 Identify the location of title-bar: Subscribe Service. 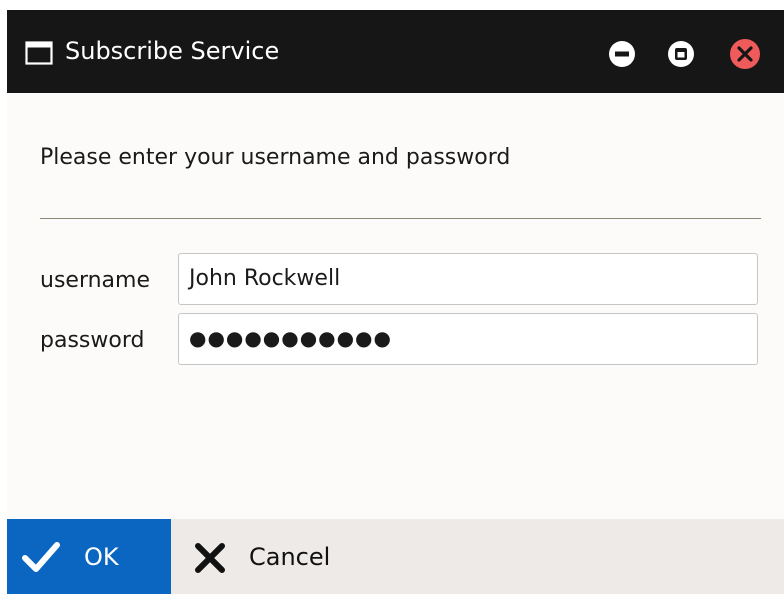
(395, 51).